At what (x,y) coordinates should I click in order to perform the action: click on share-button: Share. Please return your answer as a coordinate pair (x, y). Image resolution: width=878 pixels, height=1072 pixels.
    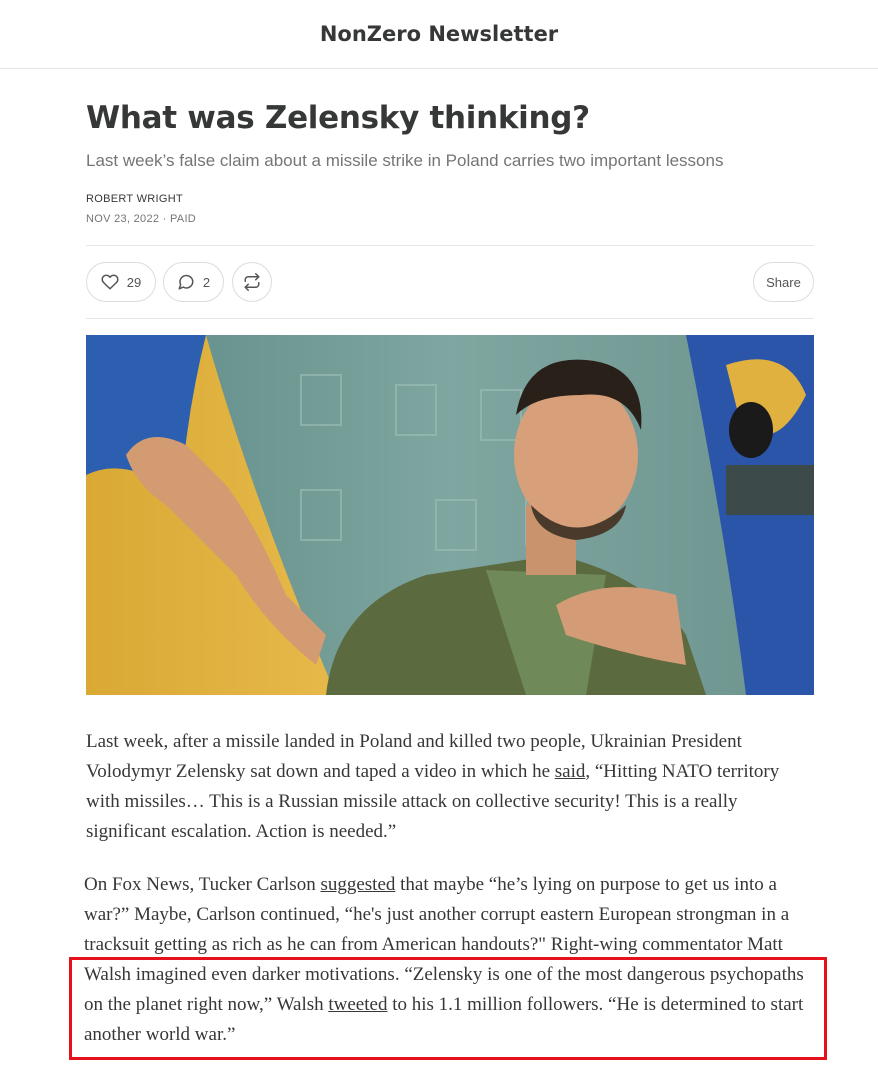
    Looking at the image, I should click on (783, 282).